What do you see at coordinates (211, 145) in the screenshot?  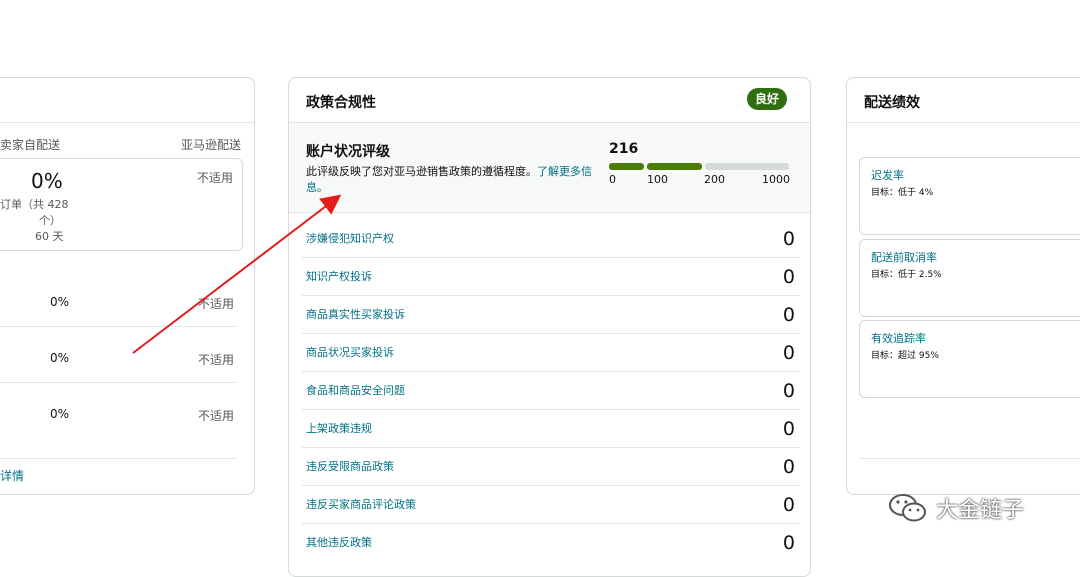 I see `amazon-fulfilled-column-label: 亚马逊配送` at bounding box center [211, 145].